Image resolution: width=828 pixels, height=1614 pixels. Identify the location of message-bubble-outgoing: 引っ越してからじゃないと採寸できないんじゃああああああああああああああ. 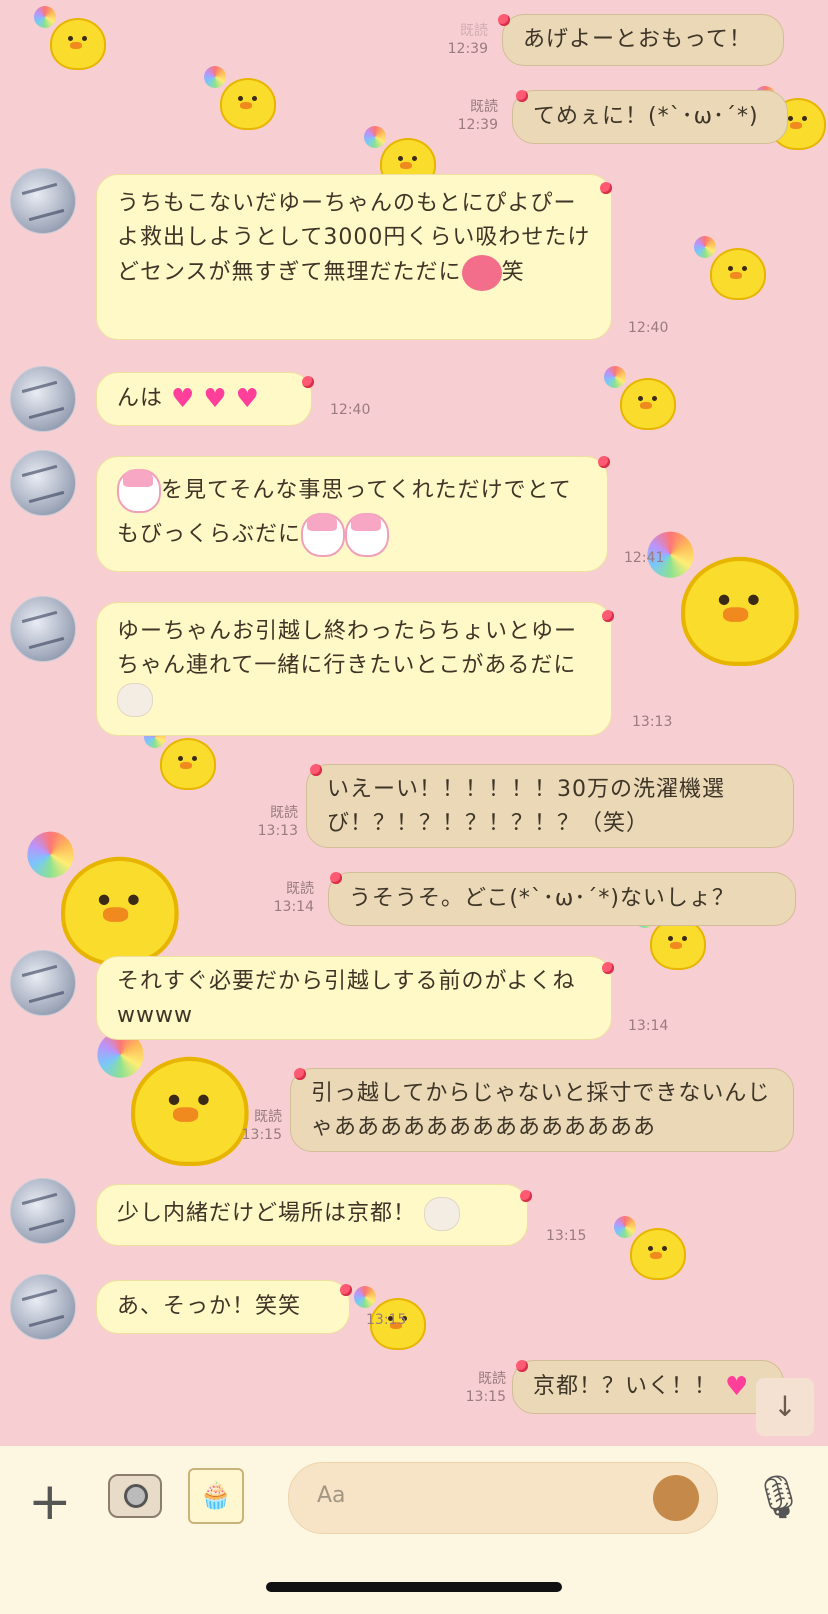
(542, 1110).